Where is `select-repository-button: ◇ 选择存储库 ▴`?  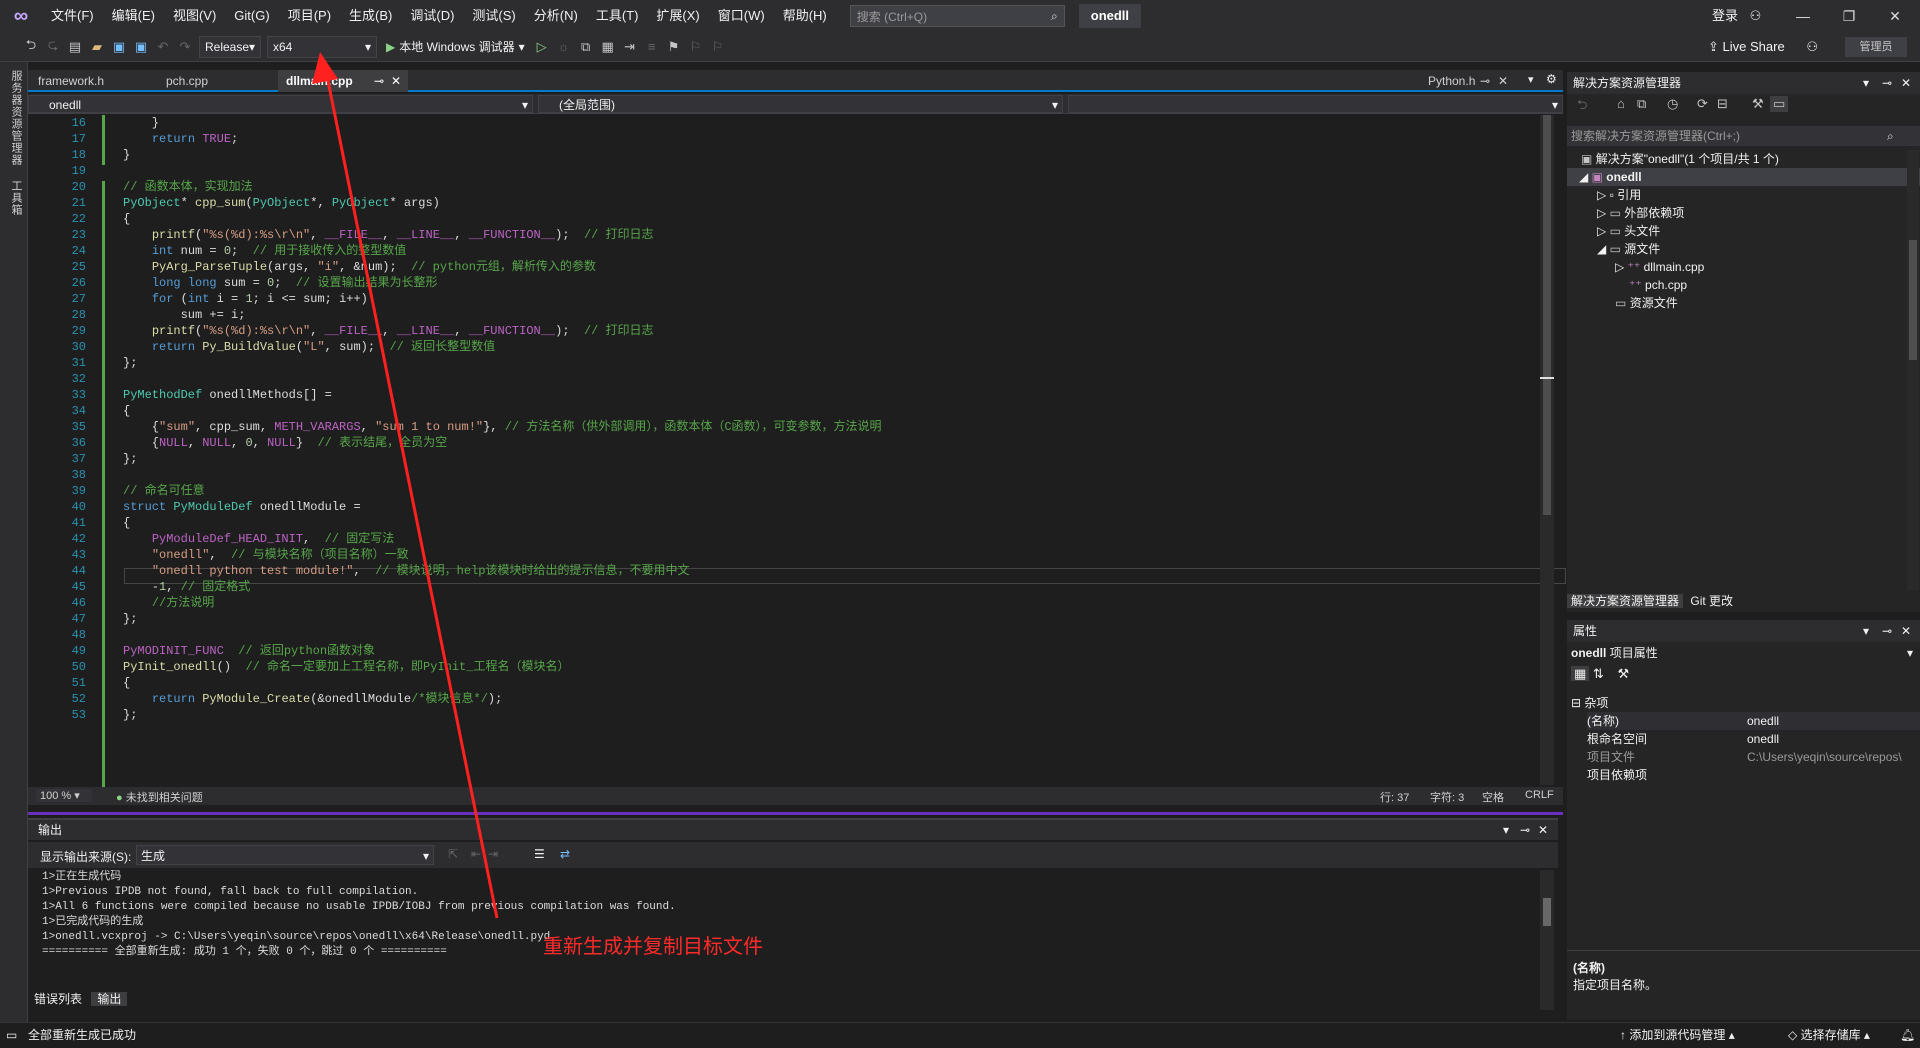 select-repository-button: ◇ 选择存储库 ▴ is located at coordinates (1829, 1035).